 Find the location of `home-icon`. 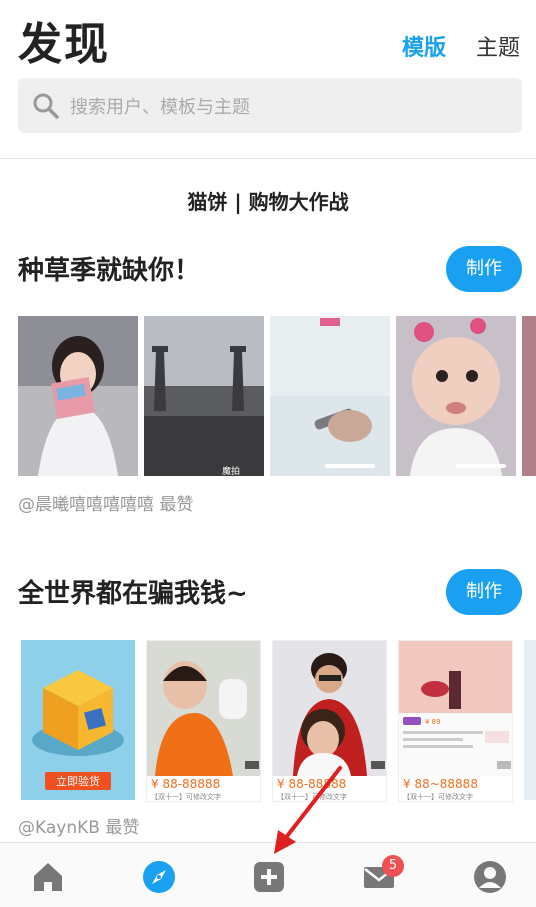

home-icon is located at coordinates (48, 877).